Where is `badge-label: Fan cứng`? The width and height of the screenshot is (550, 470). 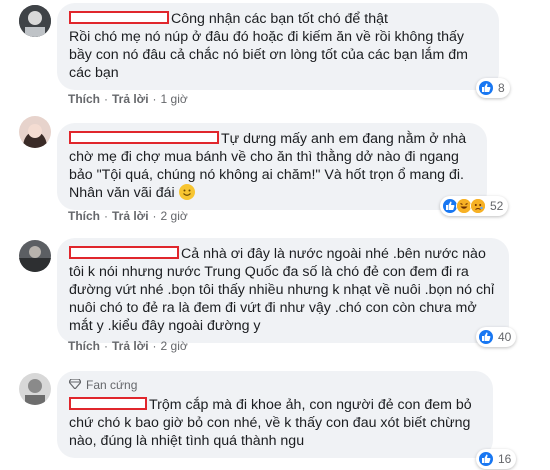
badge-label: Fan cứng is located at coordinates (112, 385).